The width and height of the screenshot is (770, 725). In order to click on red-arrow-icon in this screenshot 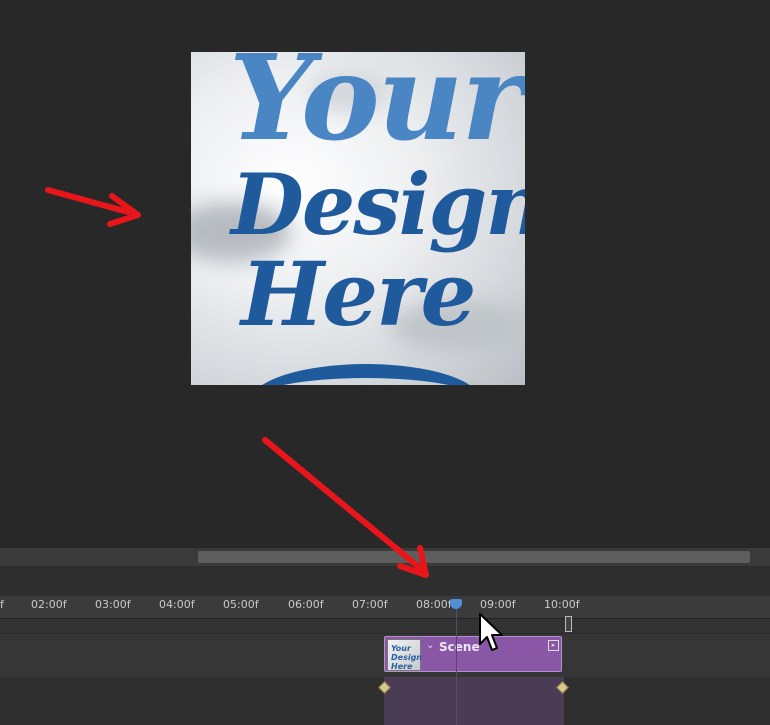, I will do `click(93, 207)`.